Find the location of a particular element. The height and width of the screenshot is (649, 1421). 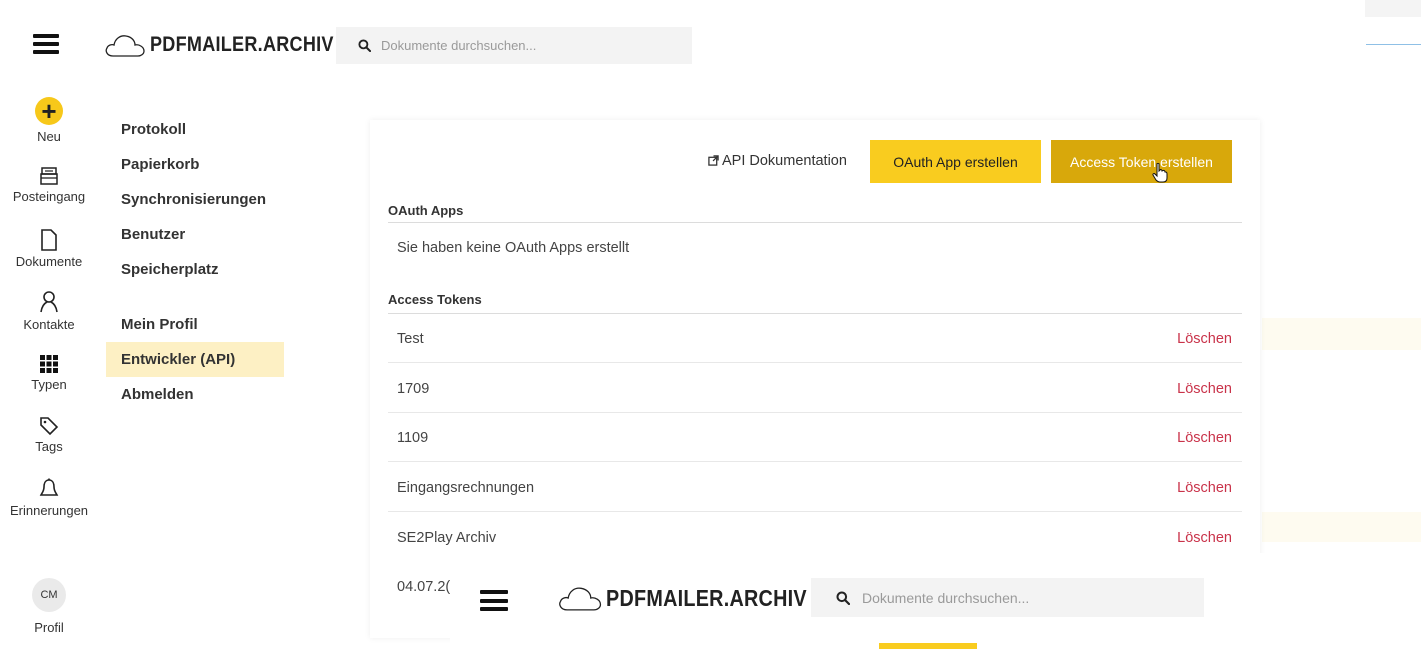

rail-item-types: Typen is located at coordinates (49, 373).